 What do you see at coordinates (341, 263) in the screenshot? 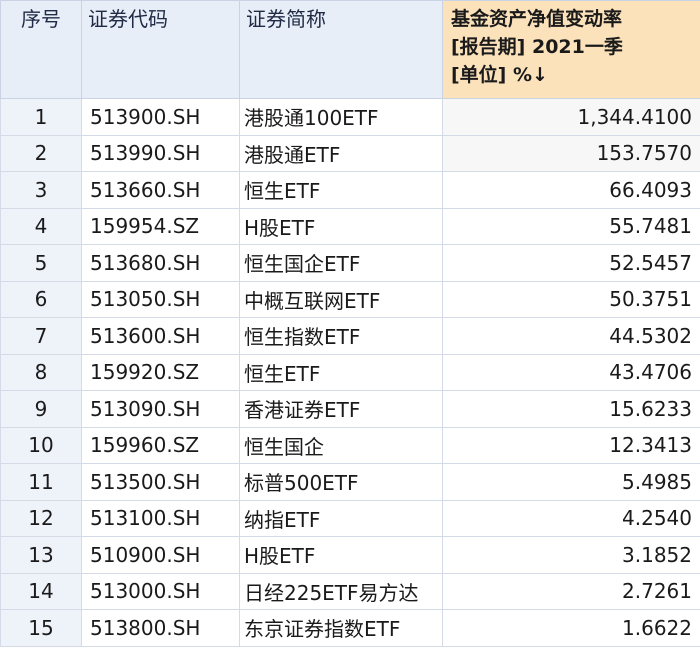
I see `row-name-cell: 恒生国企ETF` at bounding box center [341, 263].